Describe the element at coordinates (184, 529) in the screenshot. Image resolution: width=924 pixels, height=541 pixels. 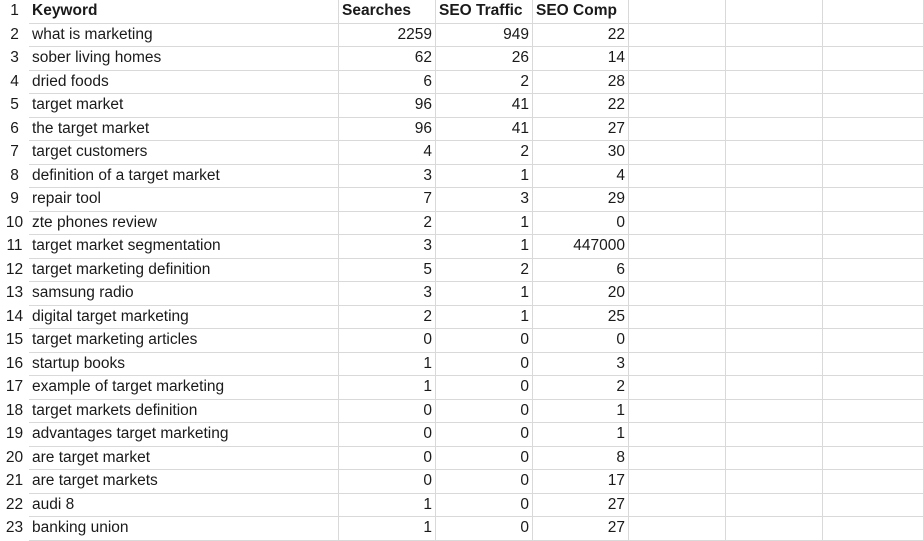
I see `cell-keyword: banking union` at that location.